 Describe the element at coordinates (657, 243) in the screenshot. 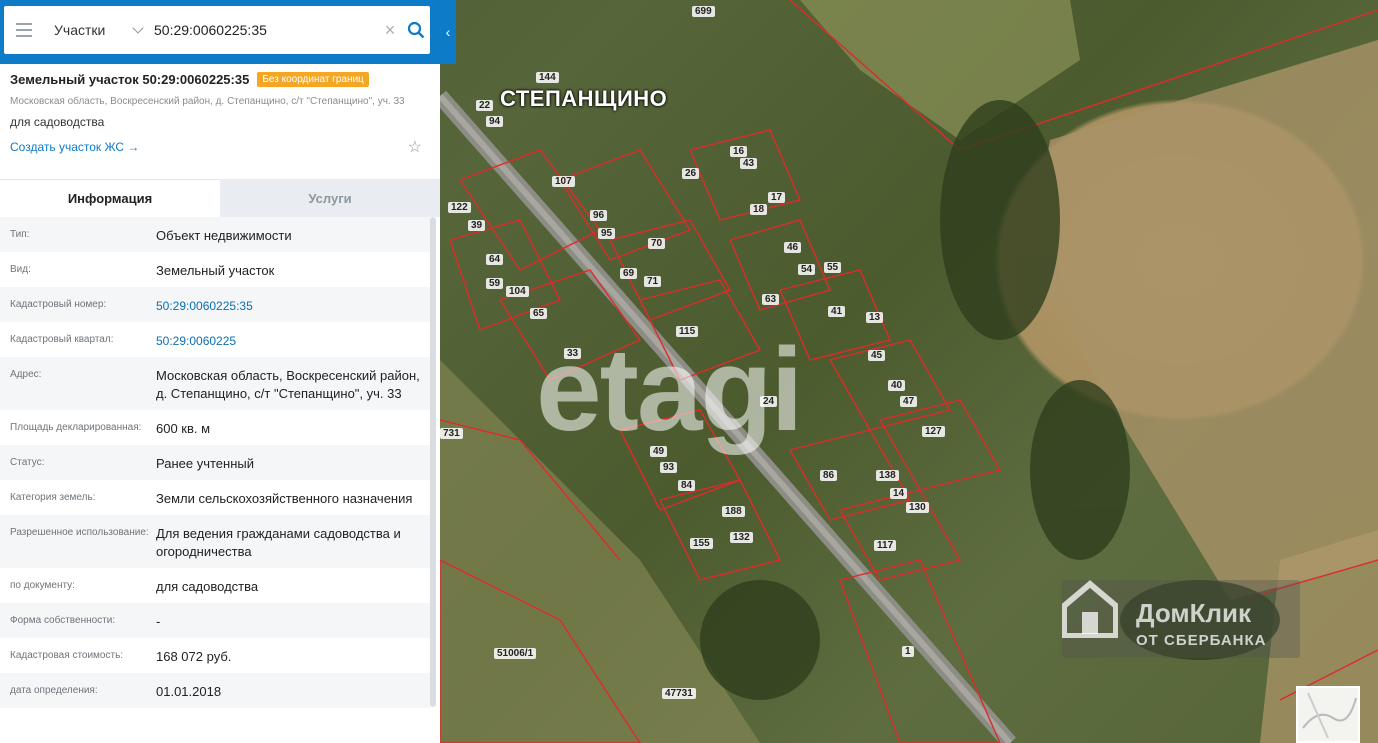

I see `parcel-label: 70` at that location.